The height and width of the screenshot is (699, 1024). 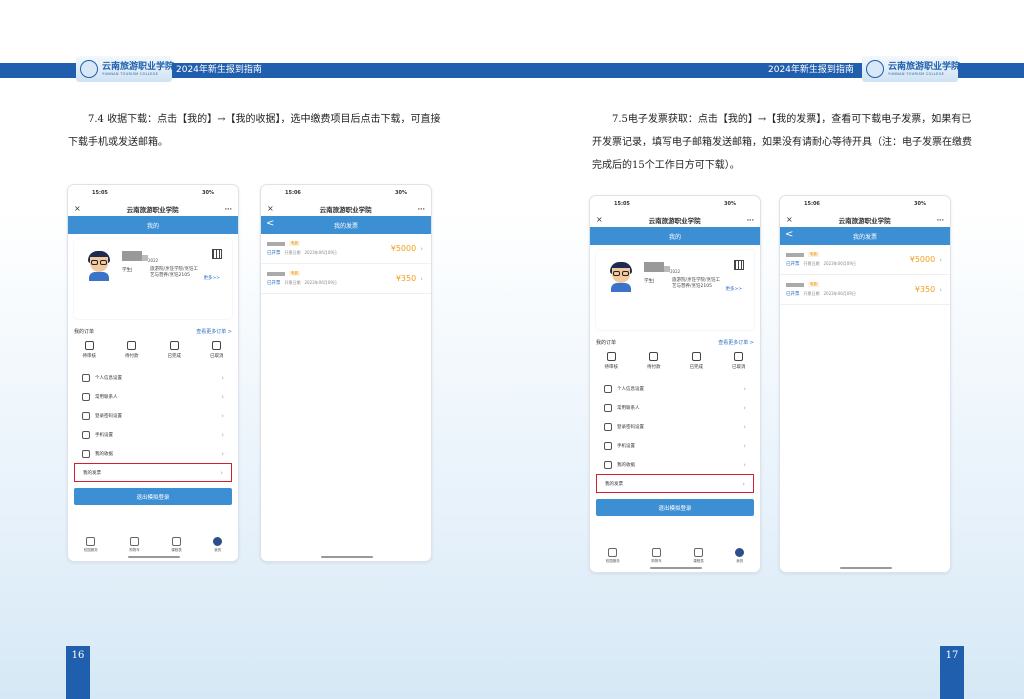 I want to click on check-box-icon, so click(x=174, y=345).